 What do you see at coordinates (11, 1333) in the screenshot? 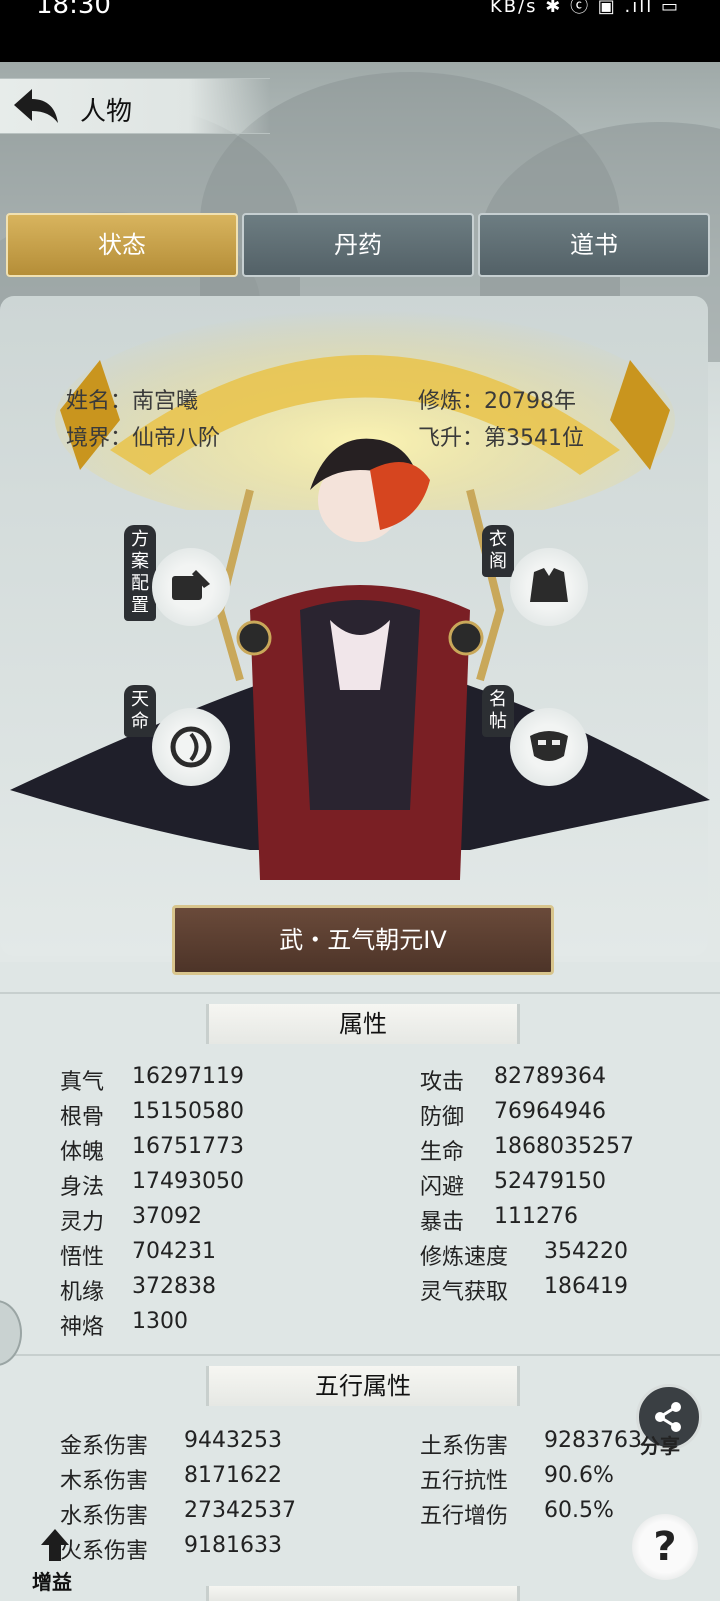
I see `left-edge-handle` at bounding box center [11, 1333].